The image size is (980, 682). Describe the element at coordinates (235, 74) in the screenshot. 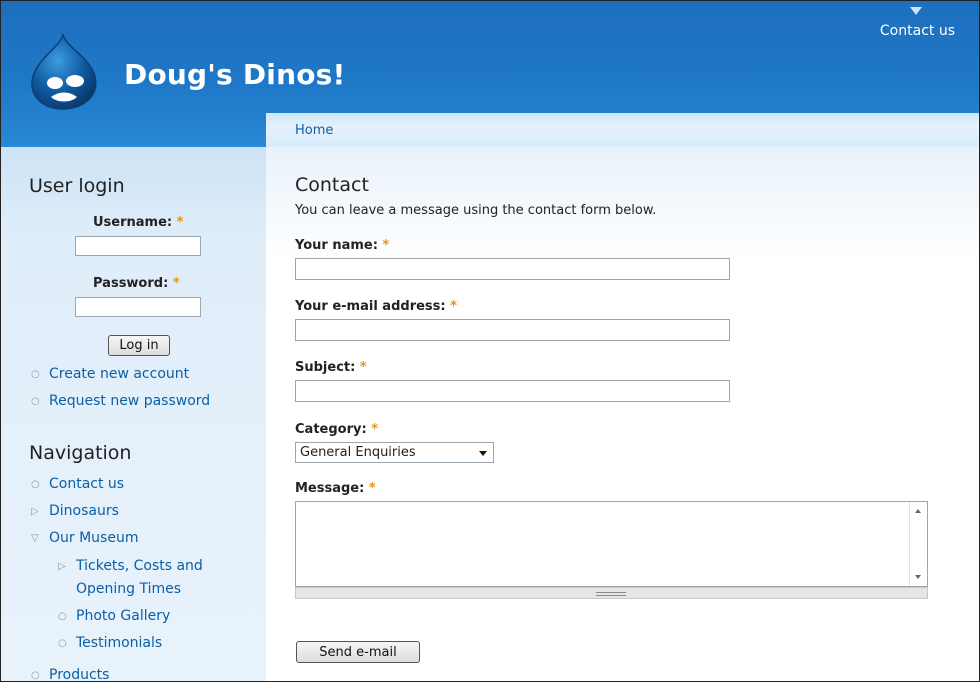

I see `site-name: Doug's Dinos!` at that location.